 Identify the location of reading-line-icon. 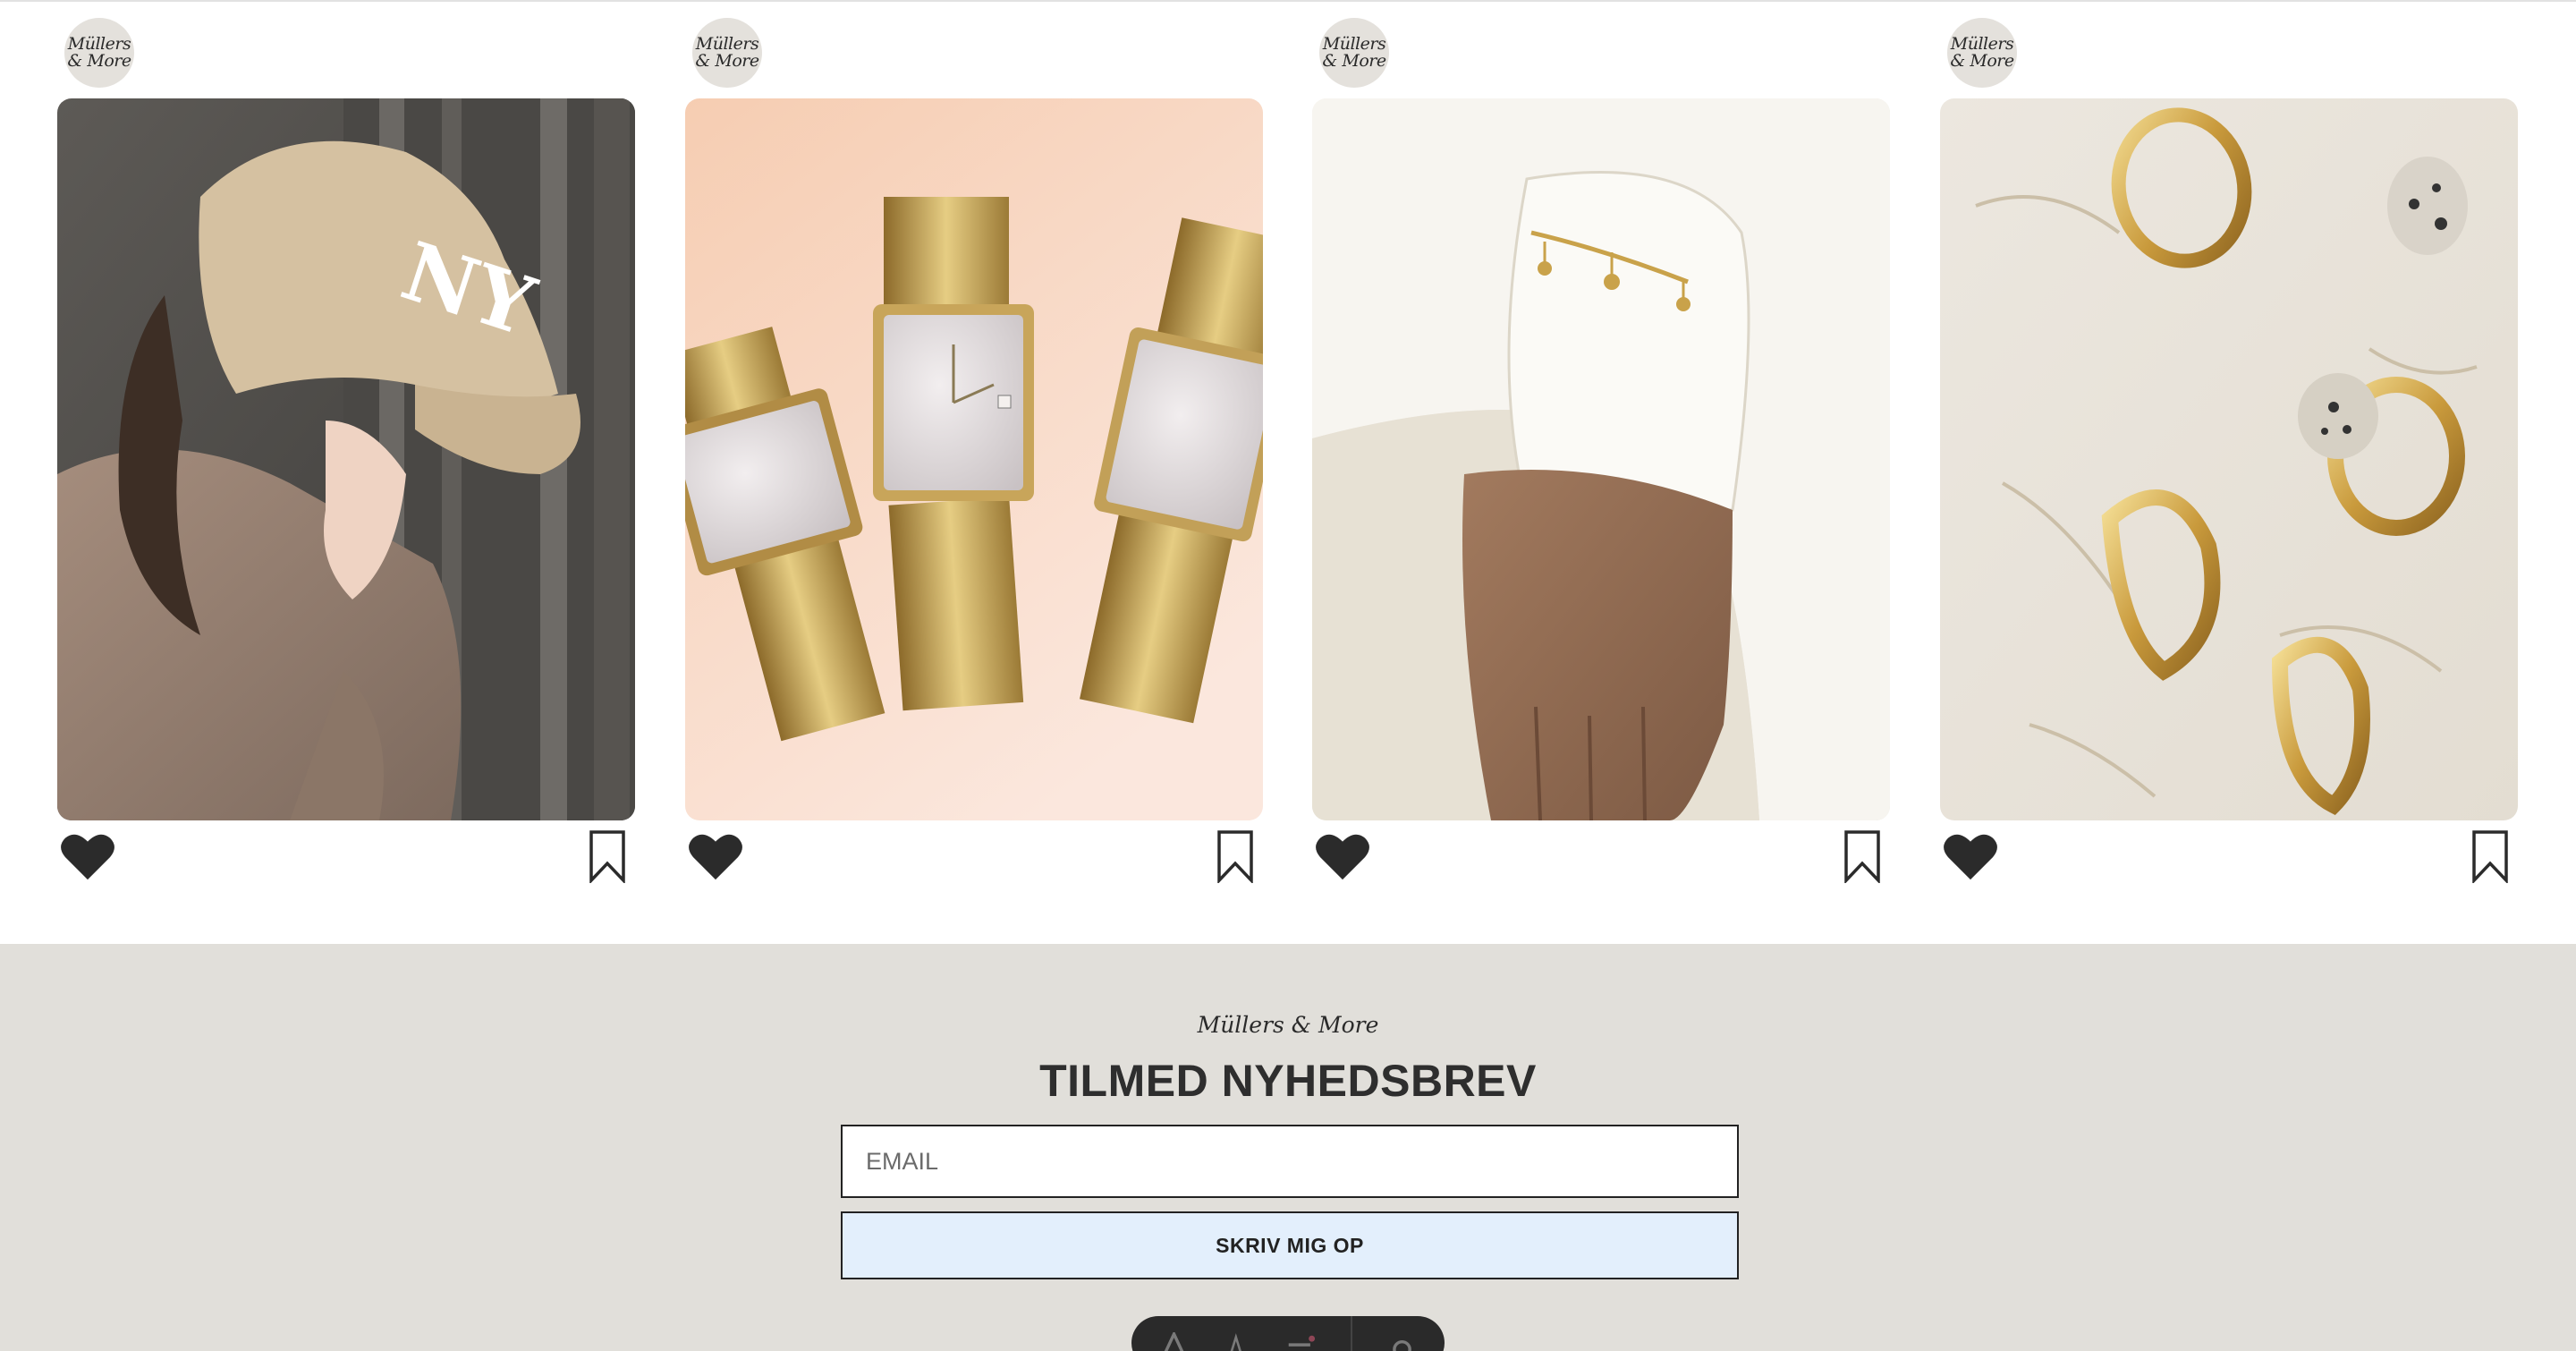
(1301, 1342).